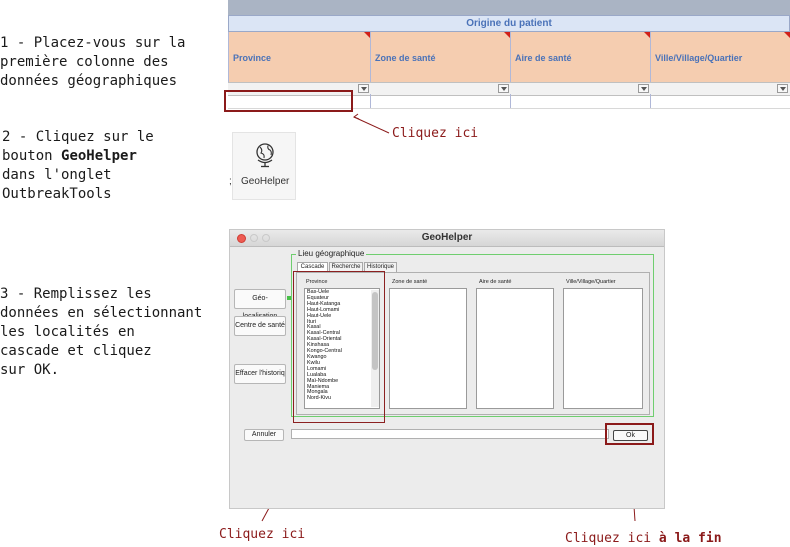 The width and height of the screenshot is (790, 547). I want to click on callout-cell: Cliquez ici, so click(435, 133).